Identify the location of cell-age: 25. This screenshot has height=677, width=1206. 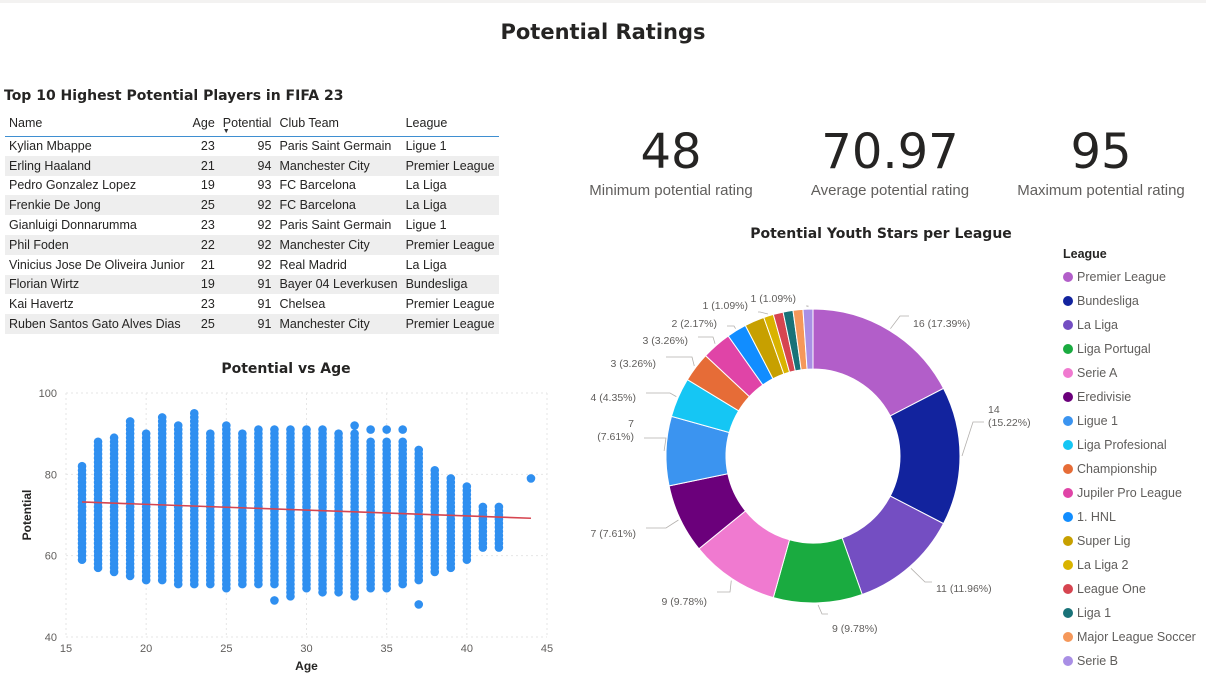
(203, 205).